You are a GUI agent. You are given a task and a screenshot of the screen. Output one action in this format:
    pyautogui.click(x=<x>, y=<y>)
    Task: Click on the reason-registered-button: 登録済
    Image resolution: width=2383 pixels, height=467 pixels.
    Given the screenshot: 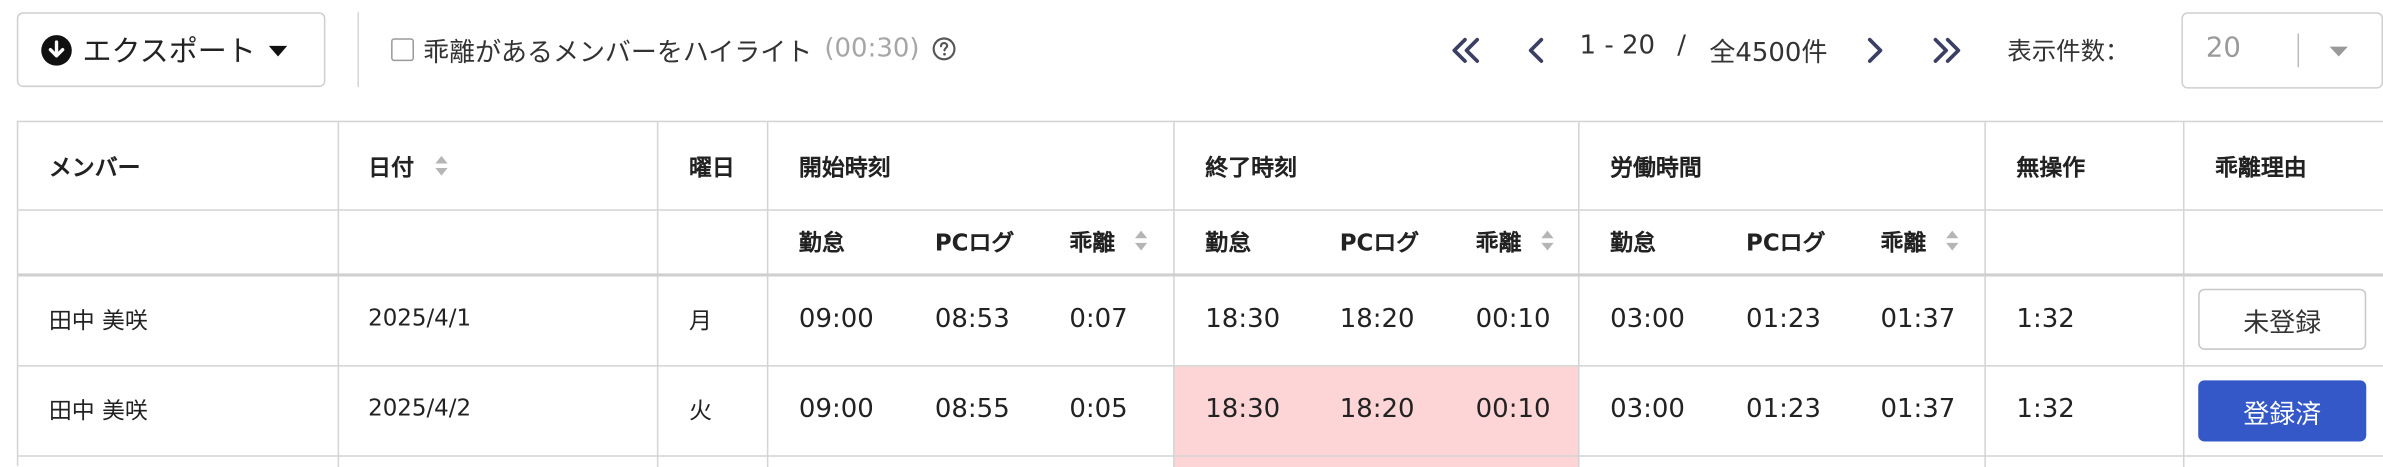 What is the action you would take?
    pyautogui.click(x=2282, y=411)
    